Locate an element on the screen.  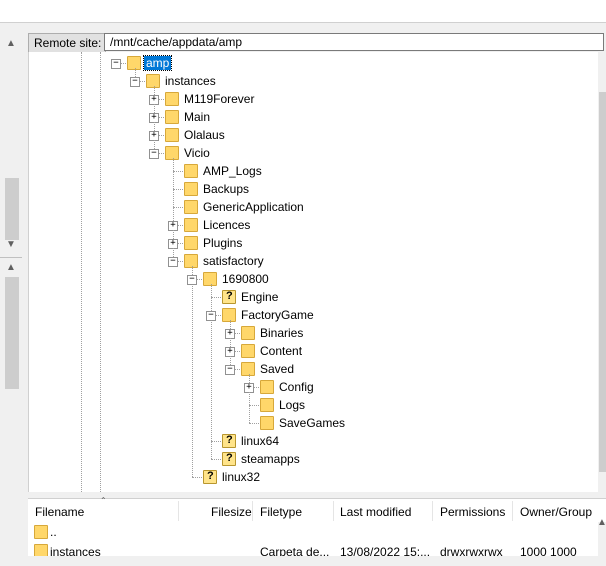
tree-node-label: amp is located at coordinates (157, 63).